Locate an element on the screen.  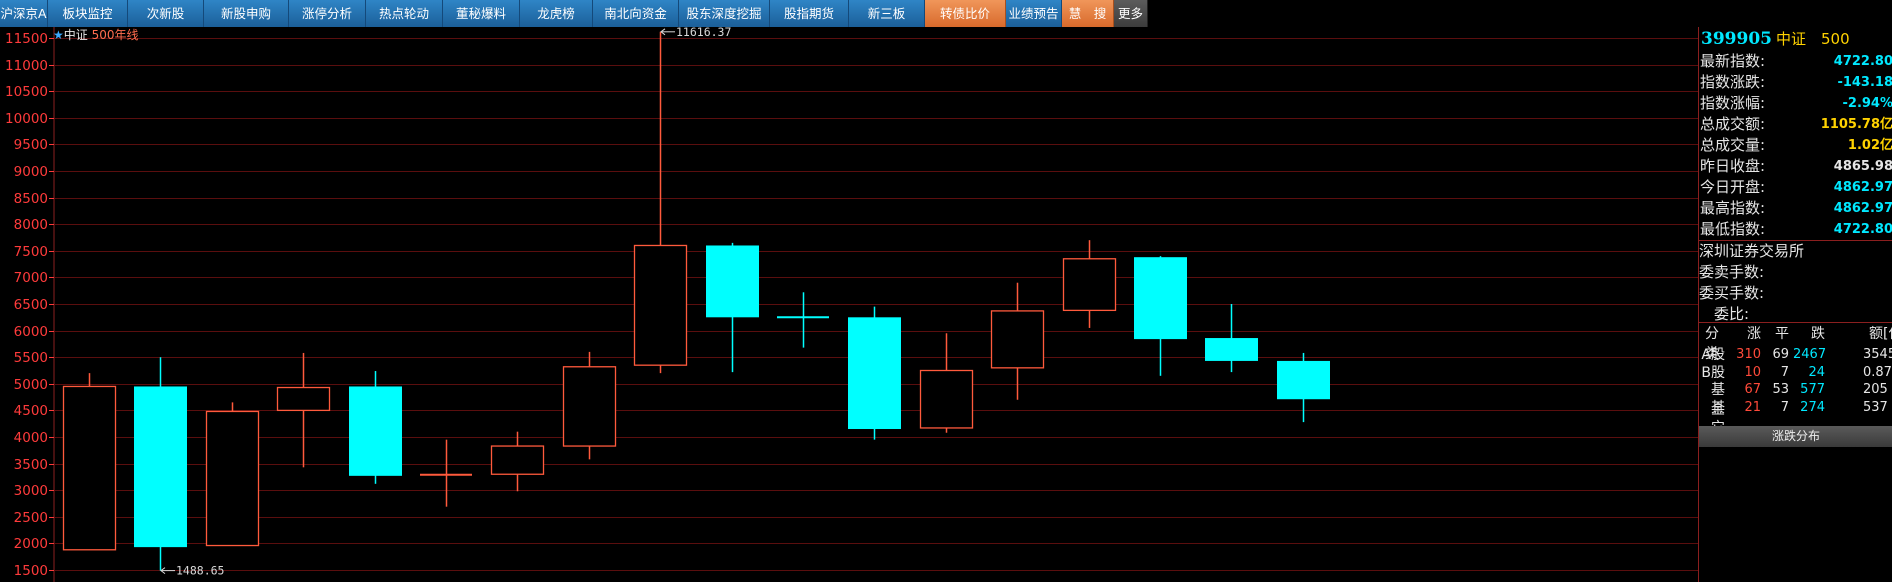
nav-tab: 新三板 is located at coordinates (887, 13).